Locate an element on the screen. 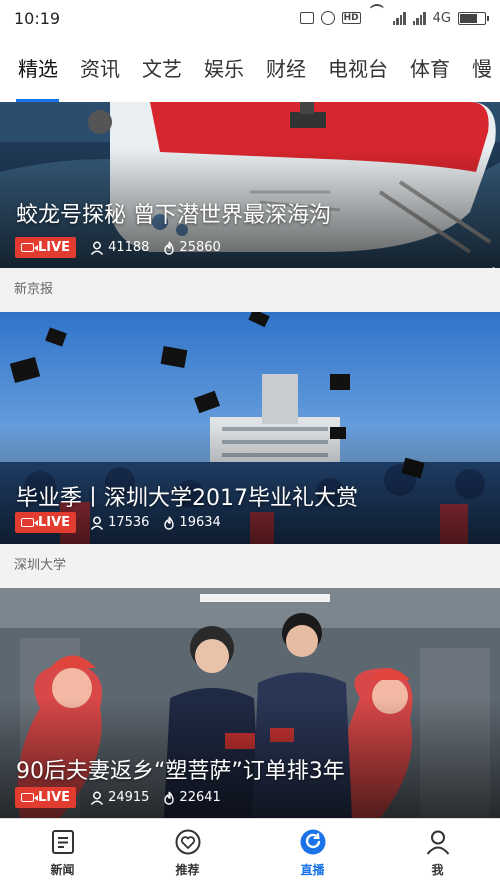  card-meta: LIVE 24915 22641 is located at coordinates (118, 797).